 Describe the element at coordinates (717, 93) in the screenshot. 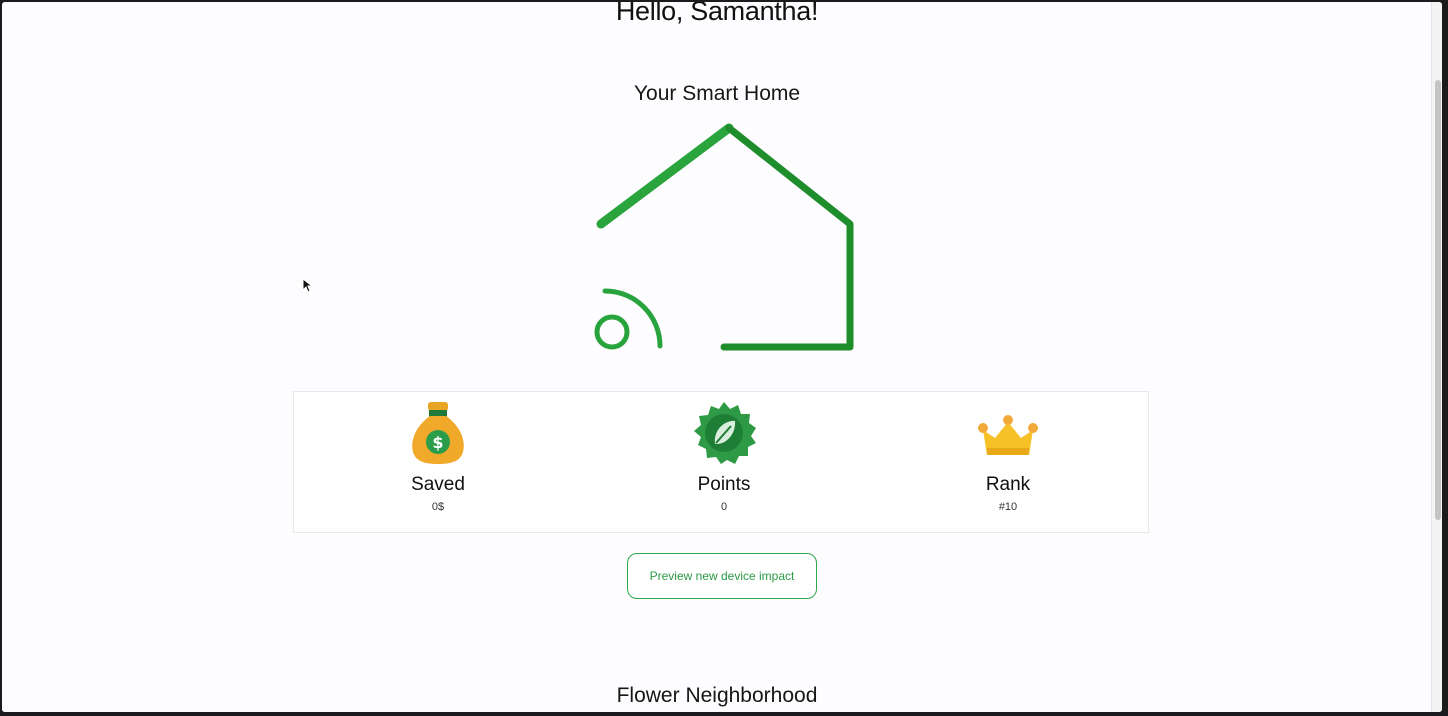

I see `smart-home-title: Your Smart Home` at that location.